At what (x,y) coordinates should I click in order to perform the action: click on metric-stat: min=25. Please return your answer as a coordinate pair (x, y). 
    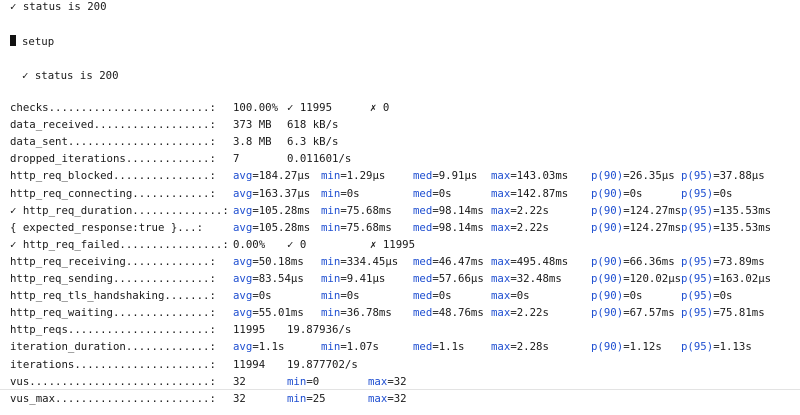
    Looking at the image, I should click on (306, 398).